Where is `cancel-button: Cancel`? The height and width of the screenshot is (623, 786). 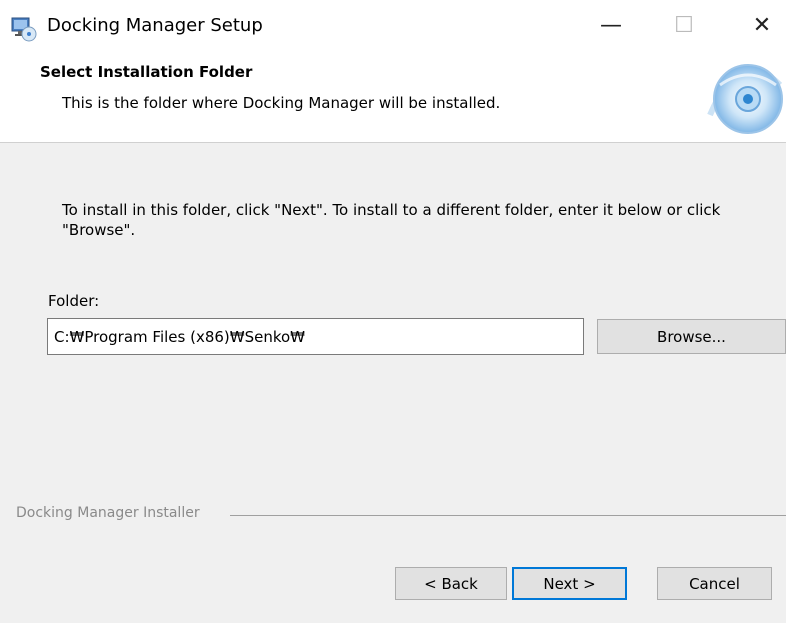
cancel-button: Cancel is located at coordinates (714, 583).